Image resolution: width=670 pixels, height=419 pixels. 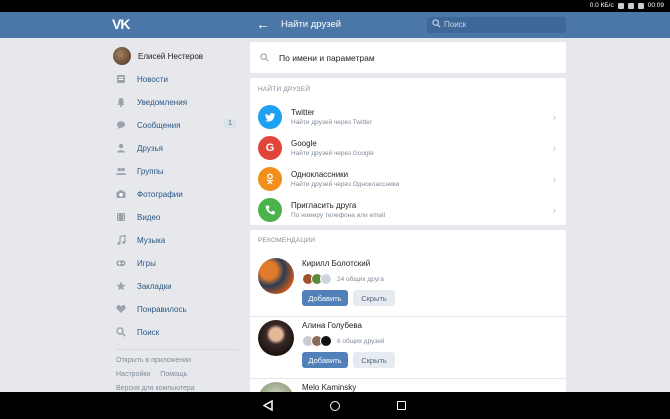 I want to click on system-navigation-bar, so click(x=335, y=405).